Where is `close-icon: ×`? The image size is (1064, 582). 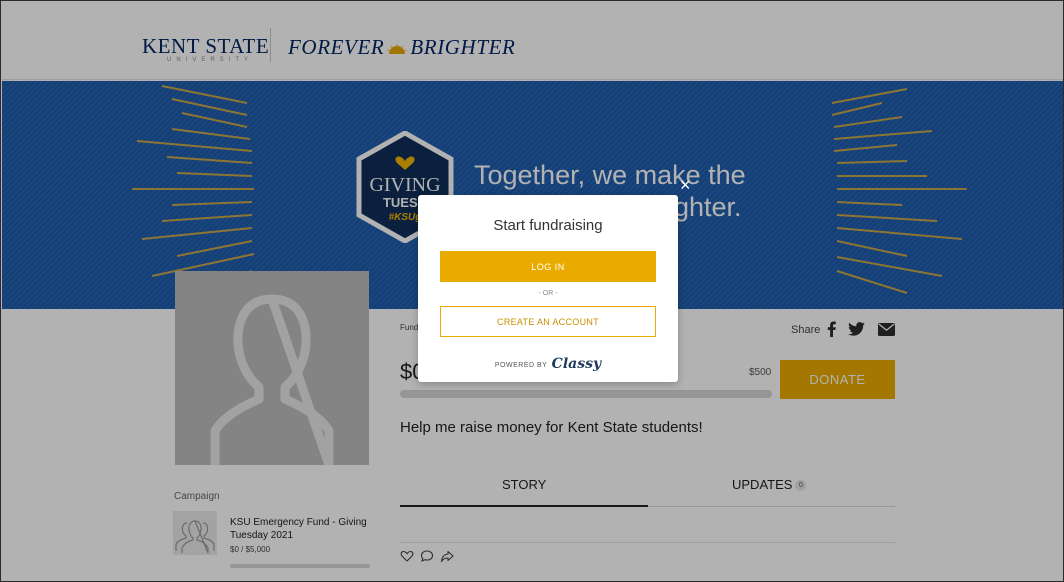 close-icon: × is located at coordinates (685, 185).